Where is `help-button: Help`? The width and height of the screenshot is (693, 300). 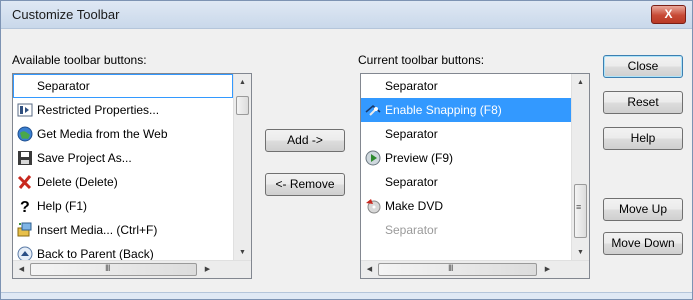 help-button: Help is located at coordinates (643, 138).